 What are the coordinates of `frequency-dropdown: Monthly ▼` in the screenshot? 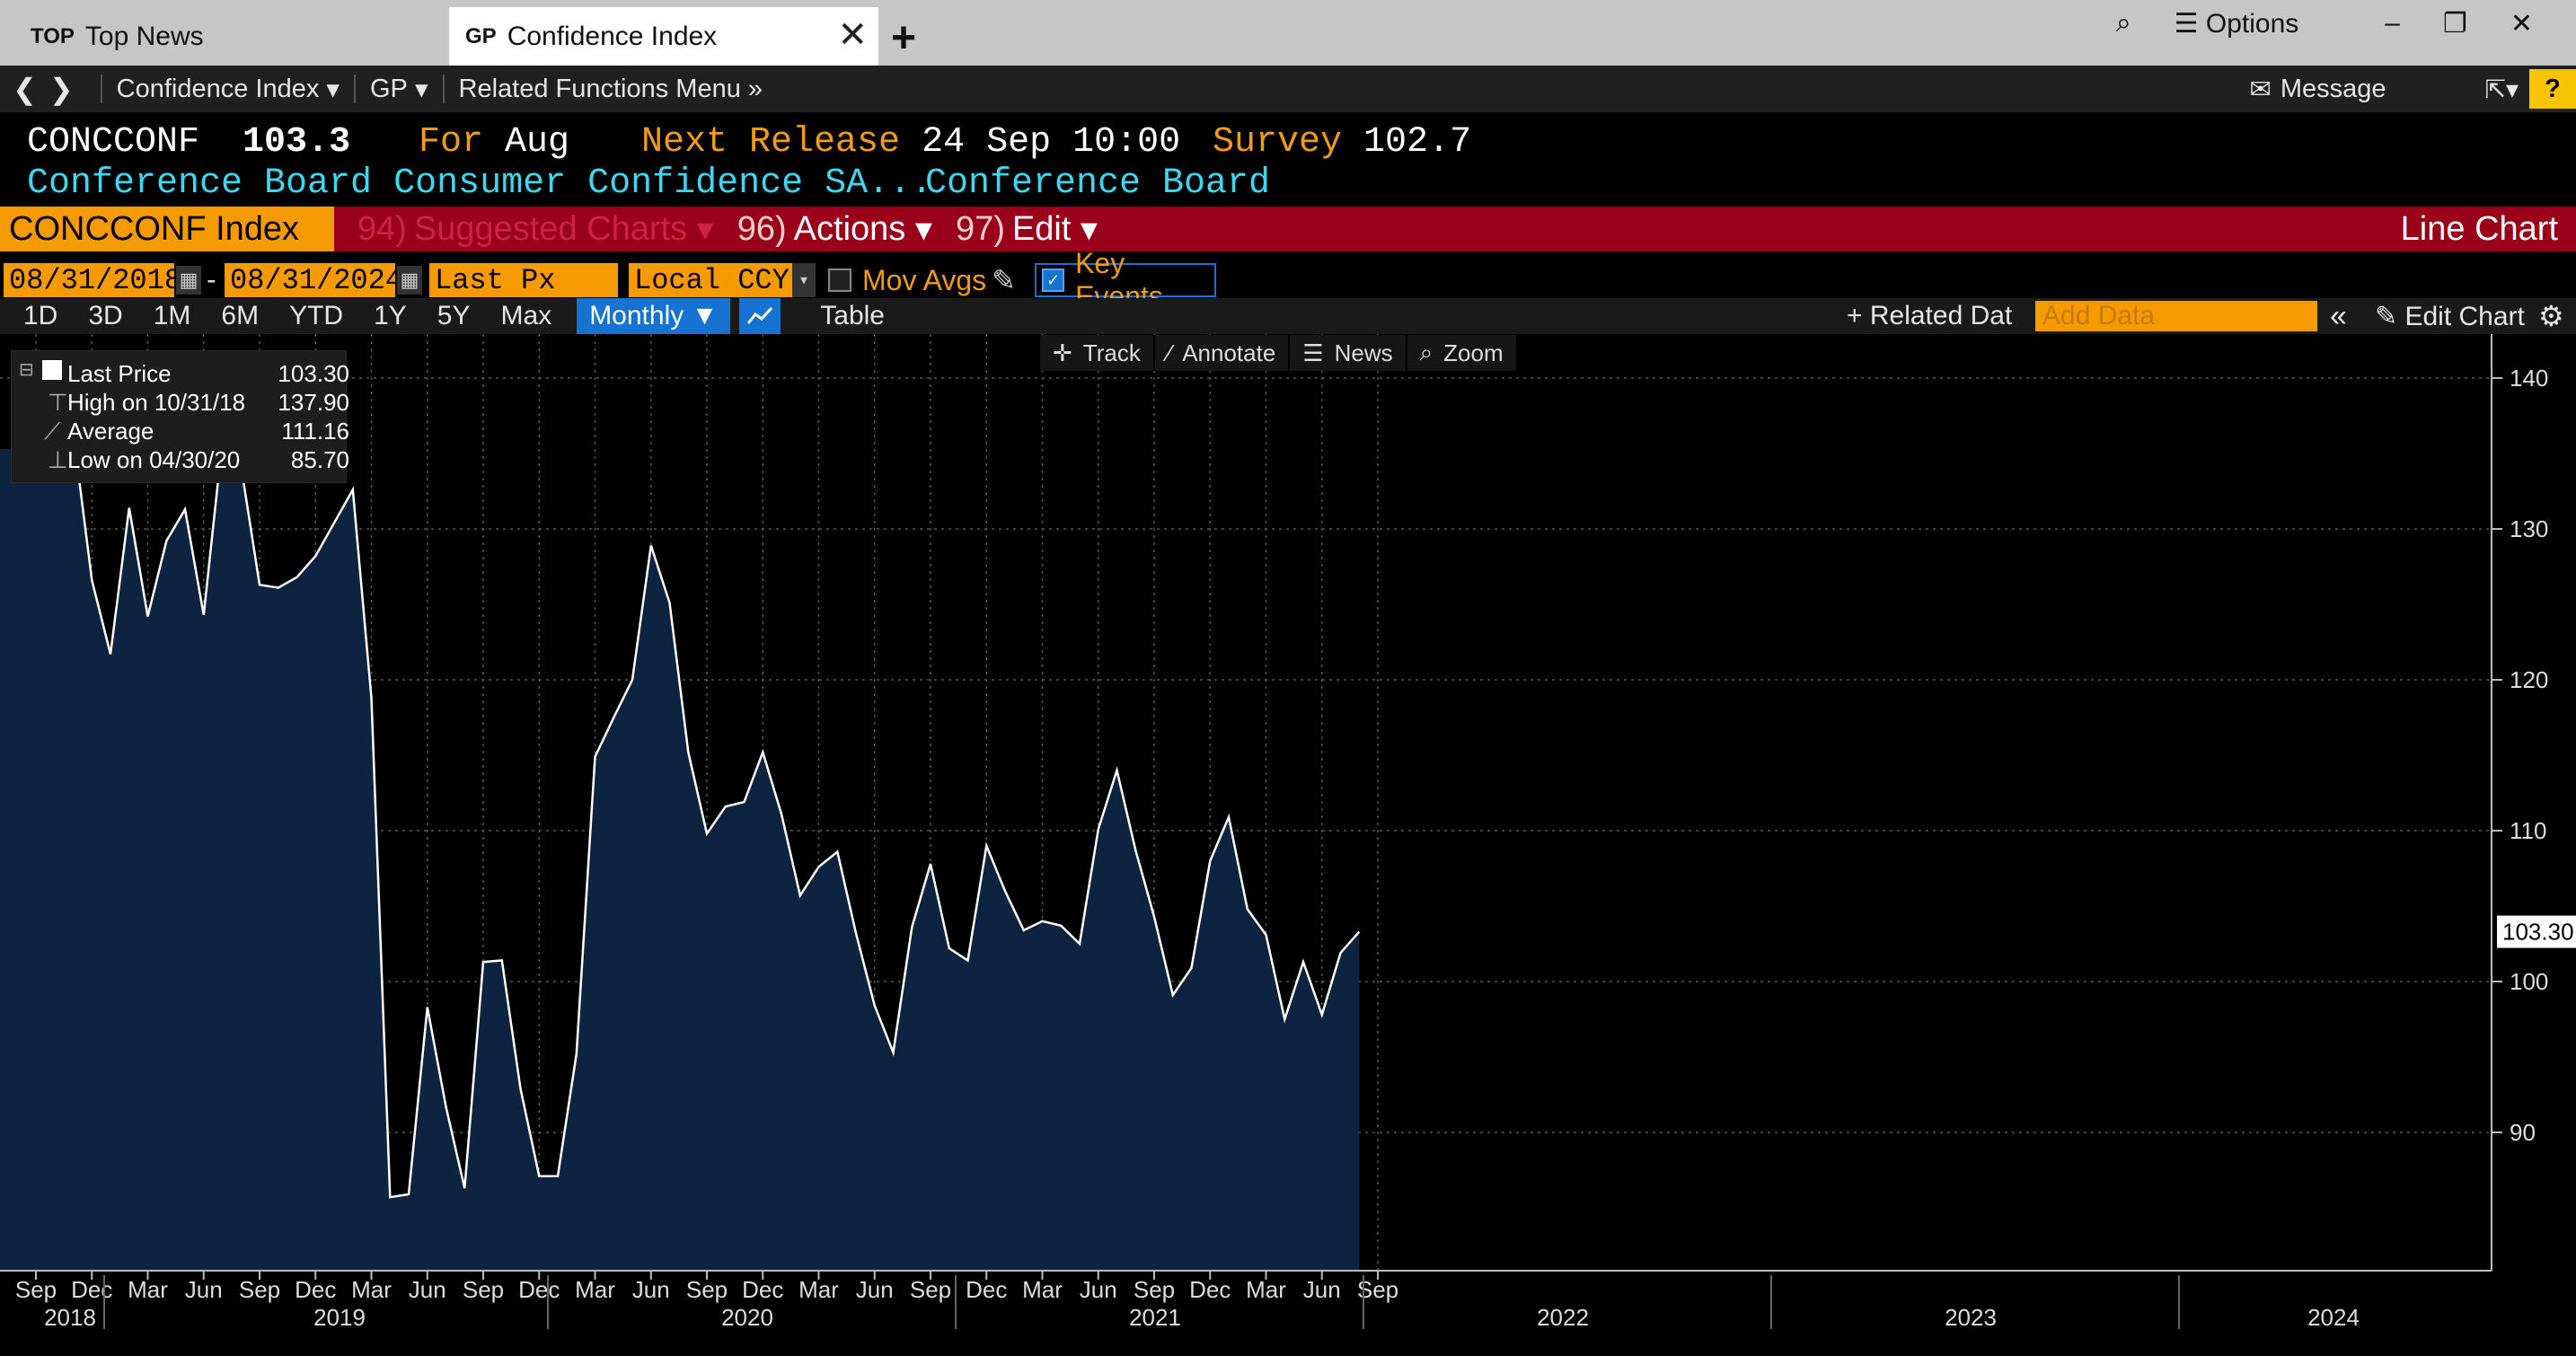 It's located at (654, 316).